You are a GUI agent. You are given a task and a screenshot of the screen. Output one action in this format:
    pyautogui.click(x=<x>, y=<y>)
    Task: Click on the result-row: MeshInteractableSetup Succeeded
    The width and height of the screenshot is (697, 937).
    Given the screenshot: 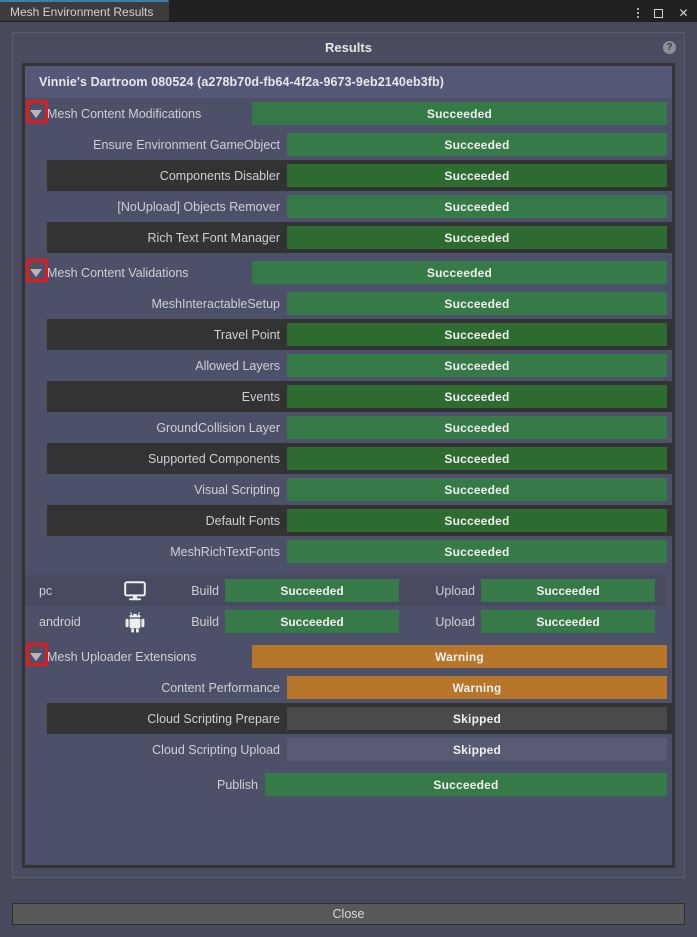 What is the action you would take?
    pyautogui.click(x=359, y=303)
    